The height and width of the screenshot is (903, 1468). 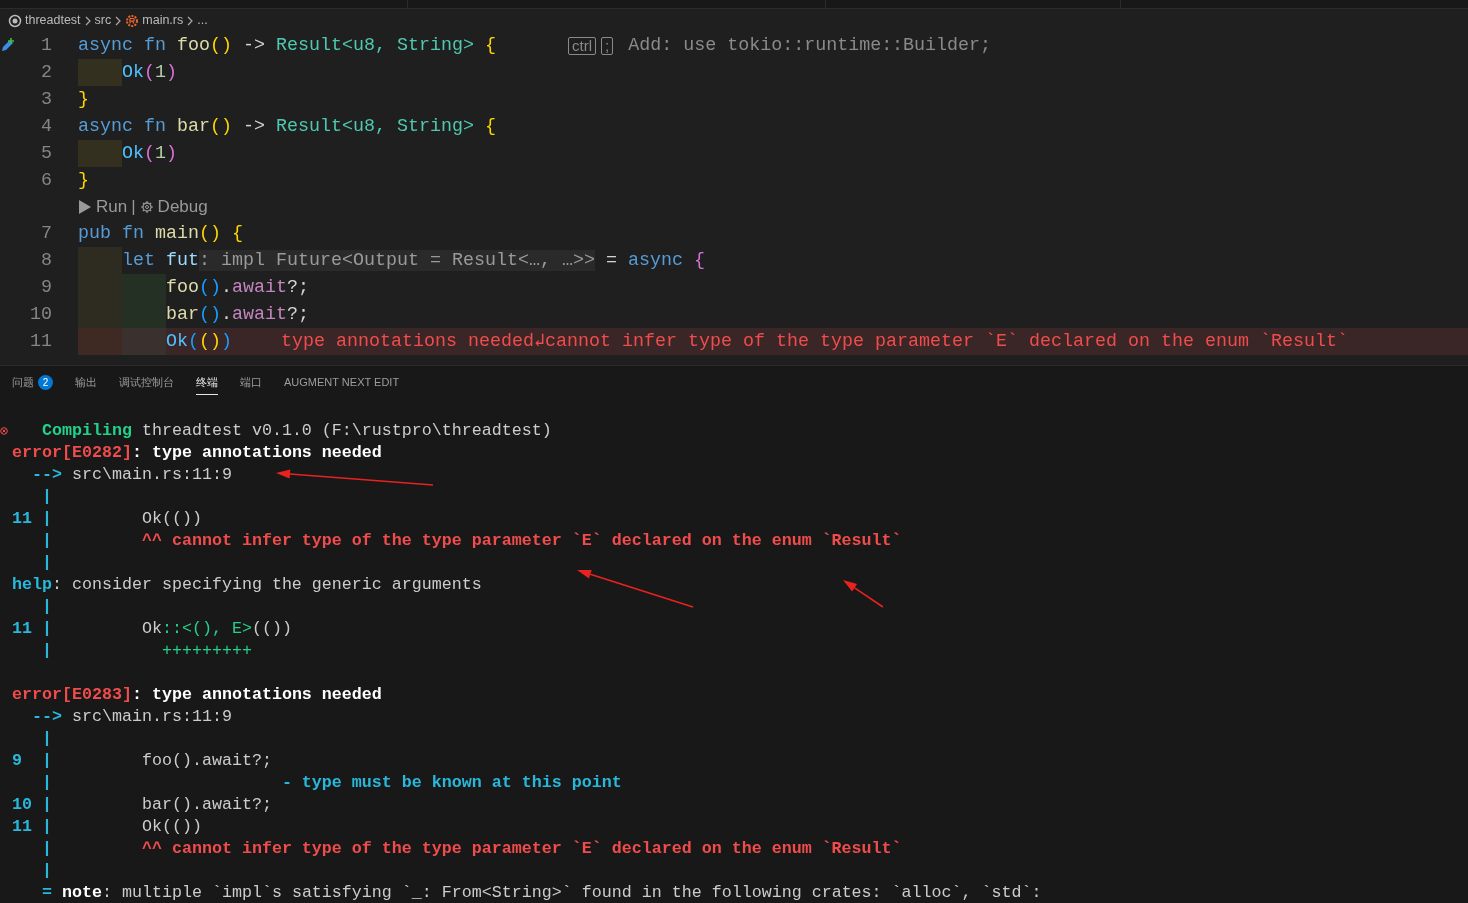 What do you see at coordinates (814, 342) in the screenshot?
I see `inline-error: type annotations needed↲cannot infer type of the type parameter `E` declared on the enum `Result`` at bounding box center [814, 342].